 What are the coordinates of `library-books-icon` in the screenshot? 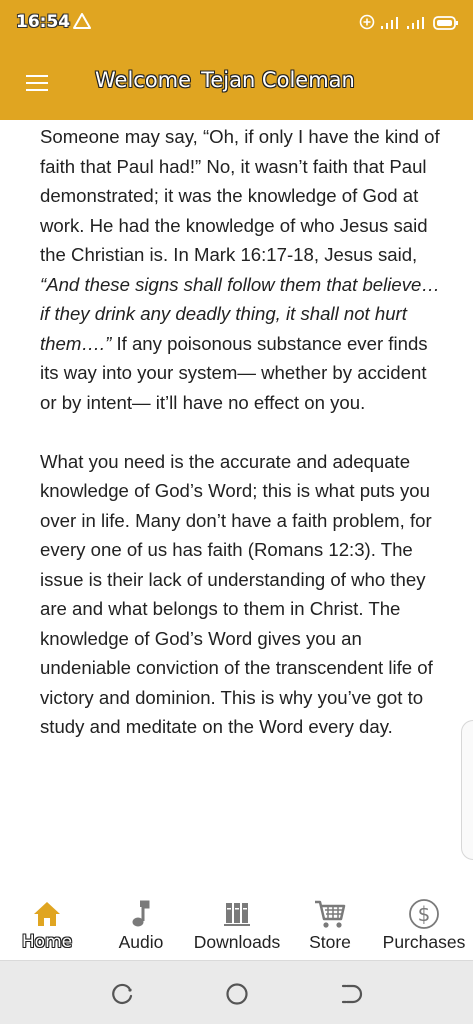 It's located at (237, 914).